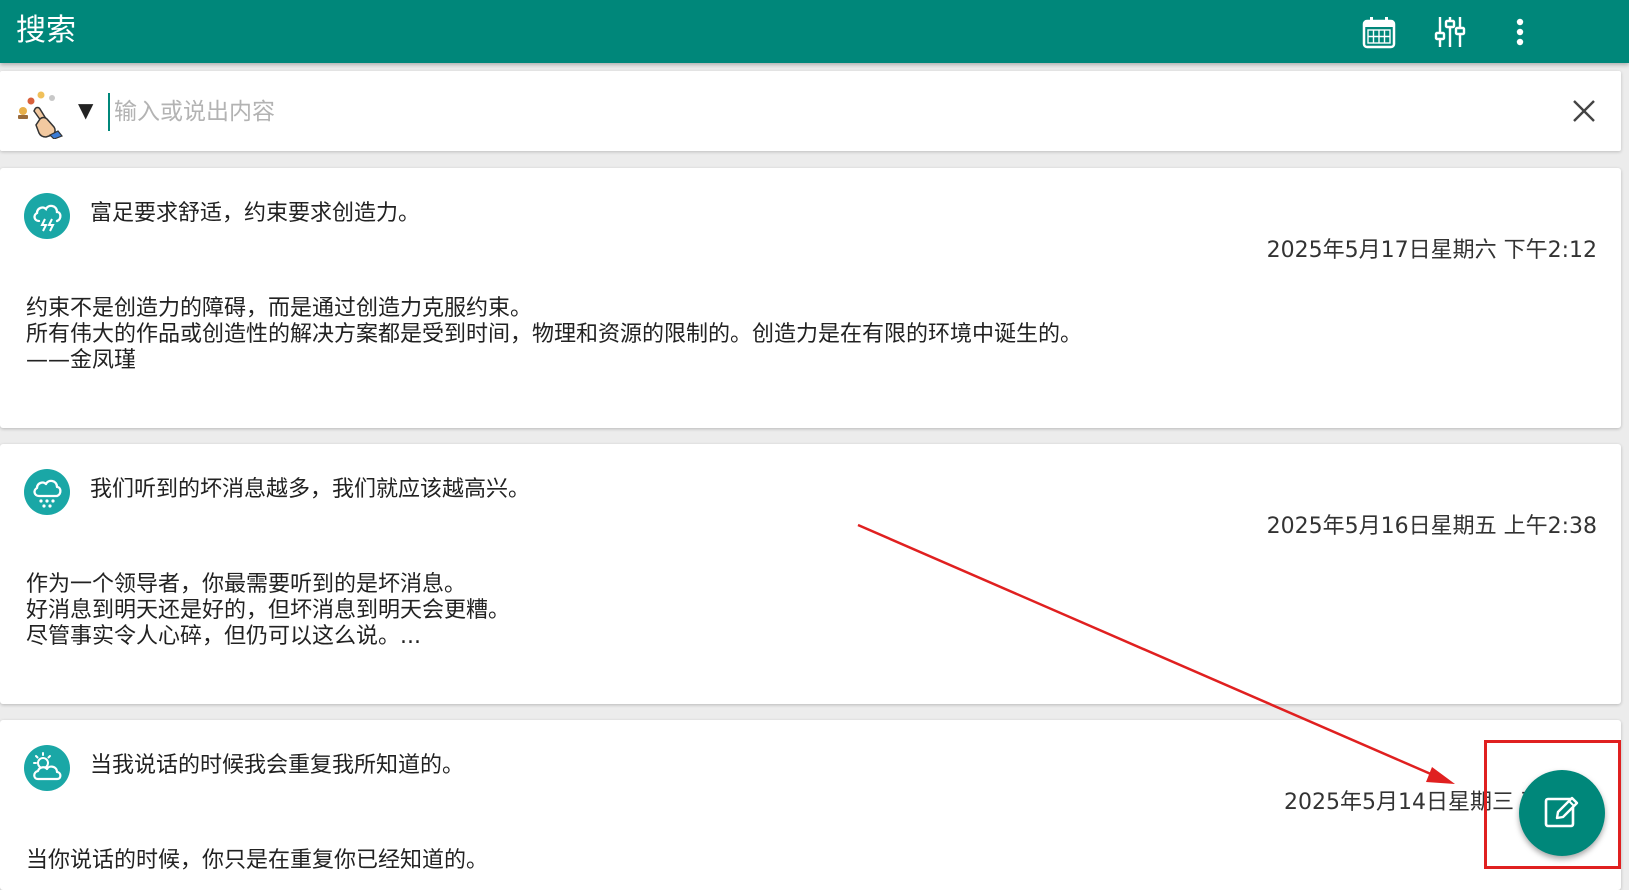  Describe the element at coordinates (1379, 32) in the screenshot. I see `calendar-icon` at that location.